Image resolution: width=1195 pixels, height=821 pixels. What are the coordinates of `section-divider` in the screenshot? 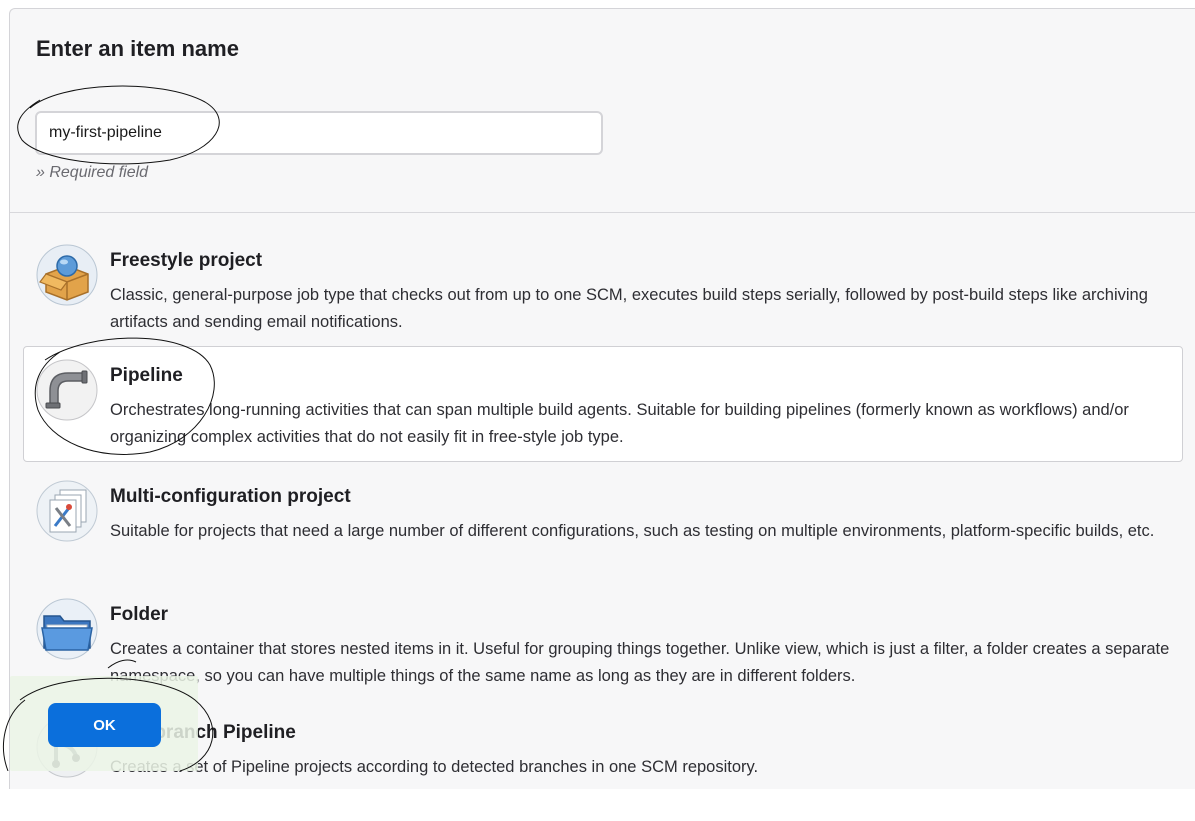 It's located at (602, 212).